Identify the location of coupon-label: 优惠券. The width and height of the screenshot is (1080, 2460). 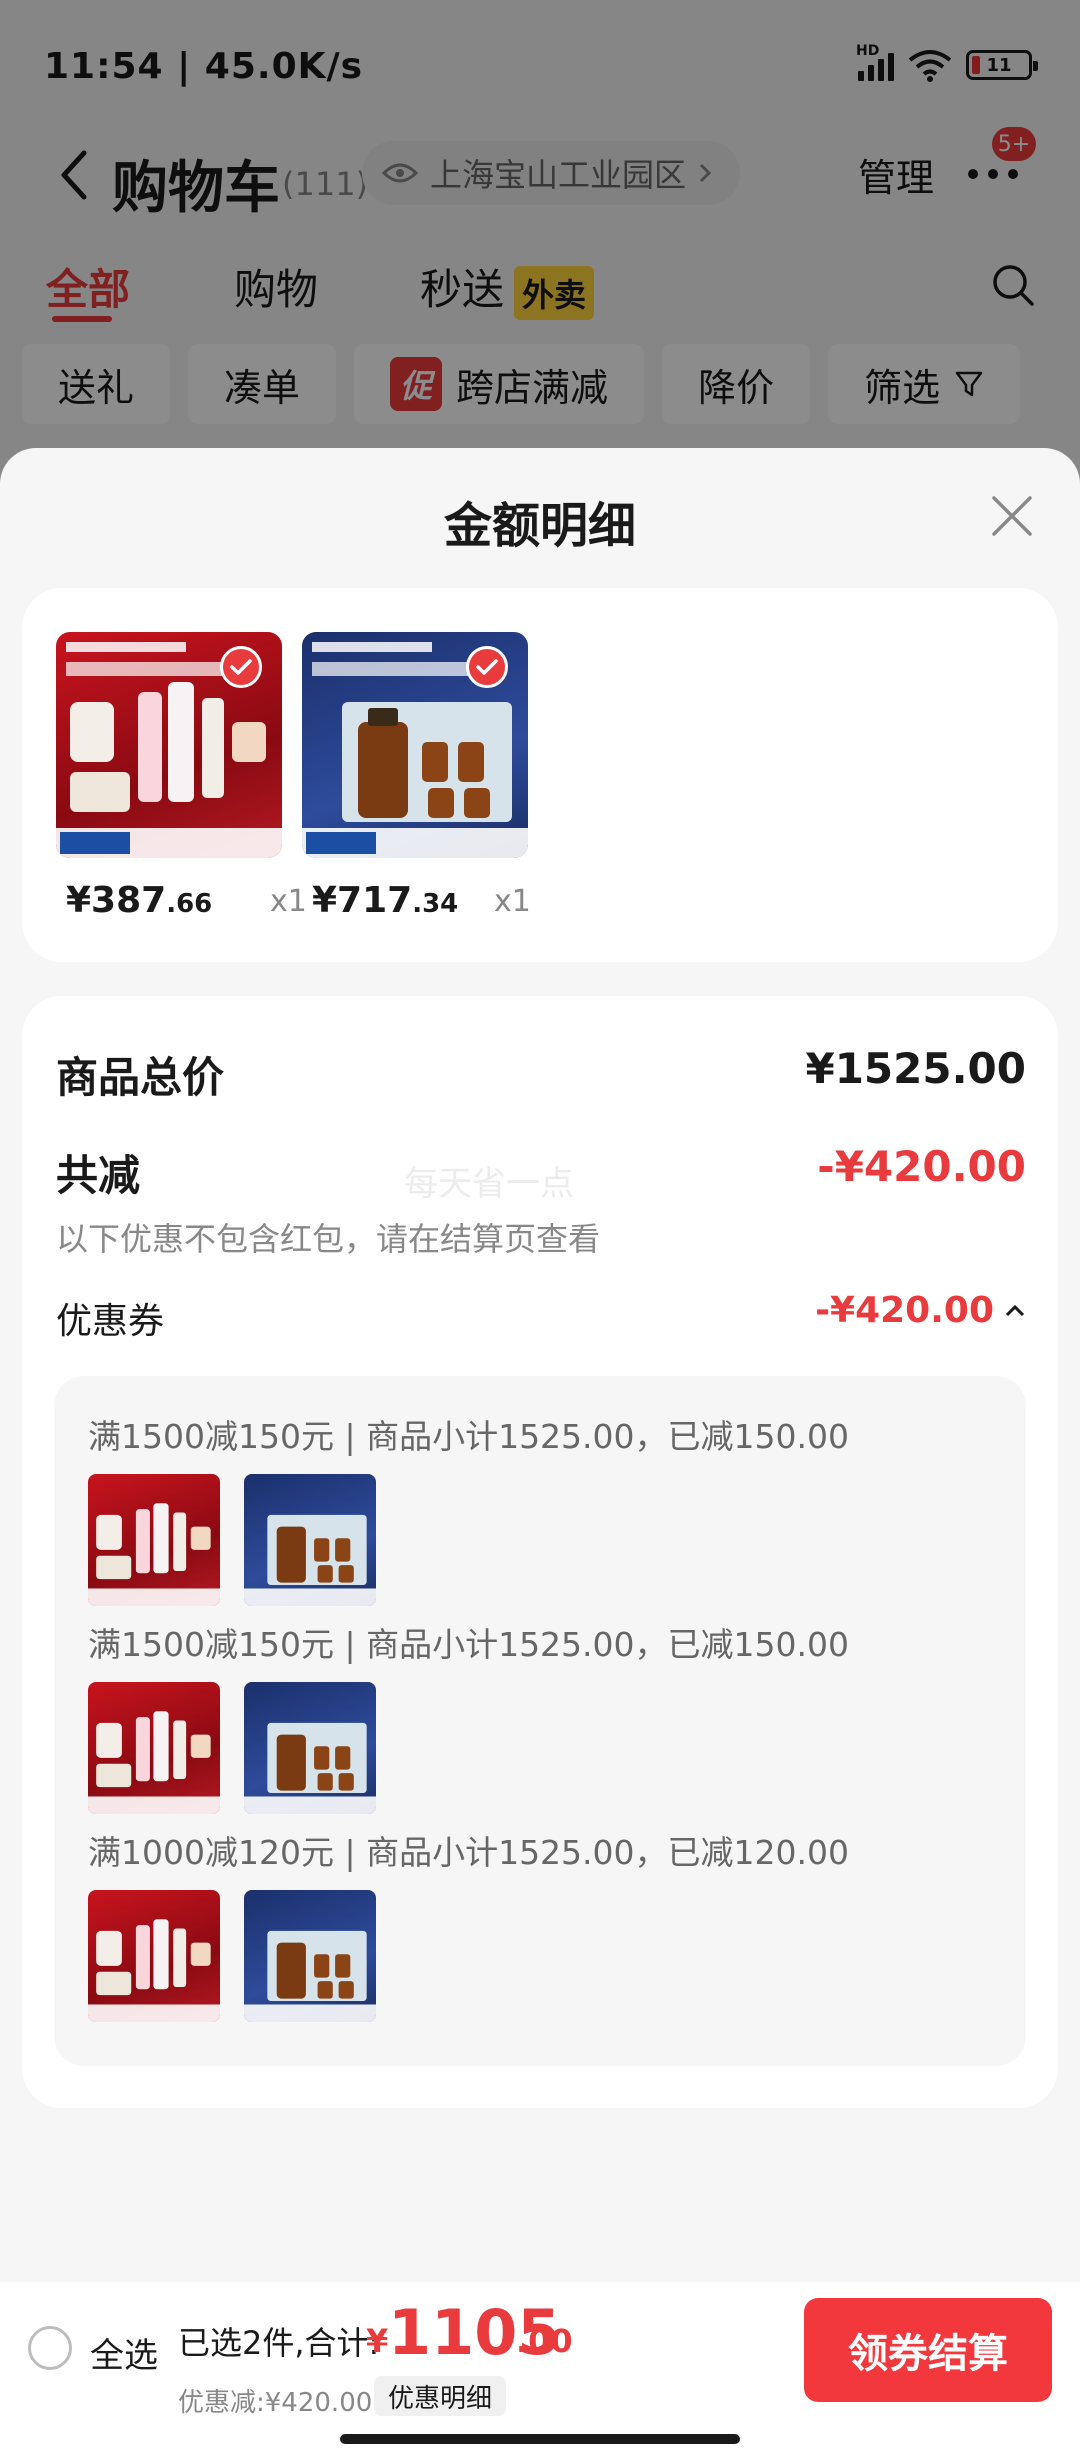
(110, 1321).